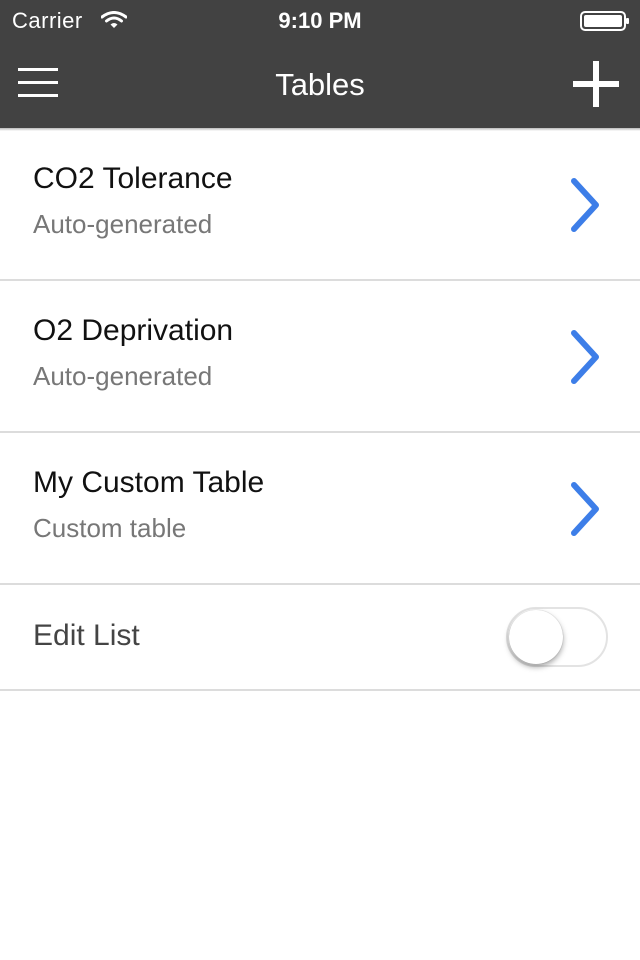  I want to click on edit-list-label: Edit List, so click(86, 635).